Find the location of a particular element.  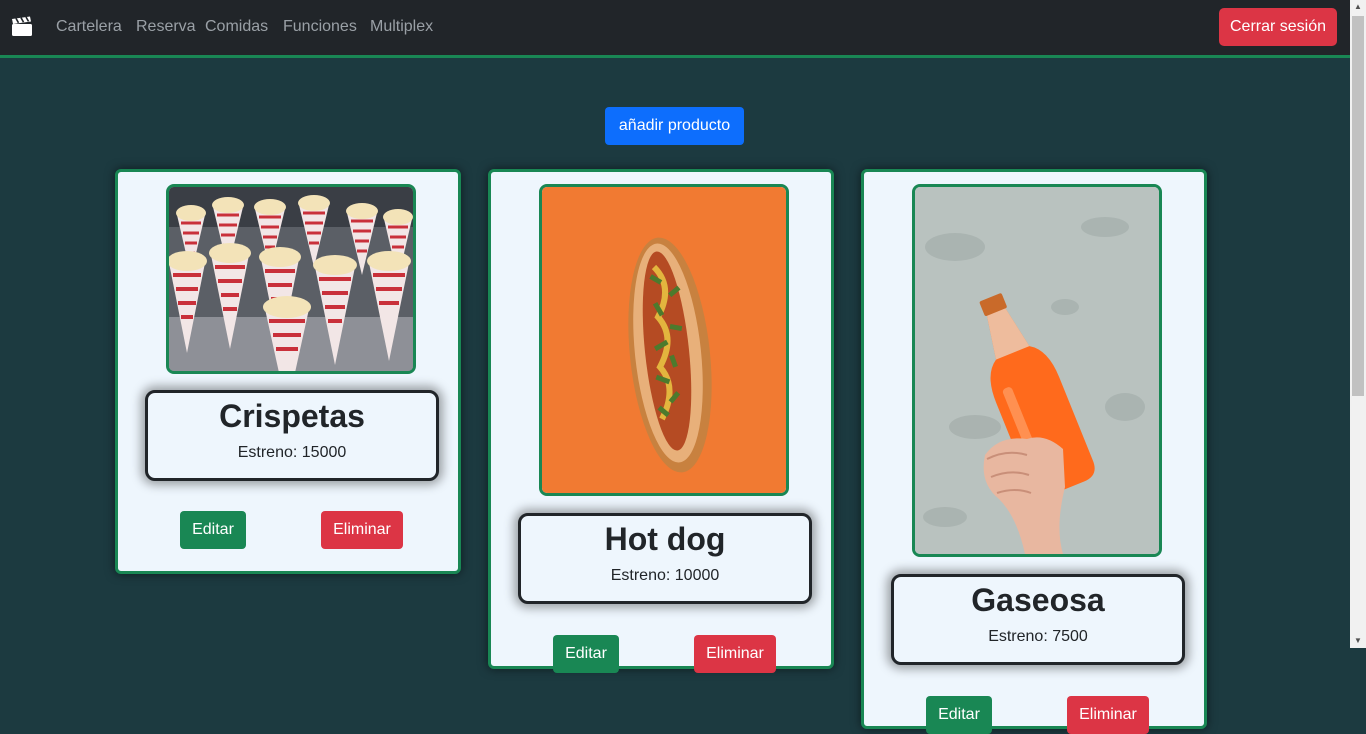

product-name: Gaseosa is located at coordinates (1038, 600).